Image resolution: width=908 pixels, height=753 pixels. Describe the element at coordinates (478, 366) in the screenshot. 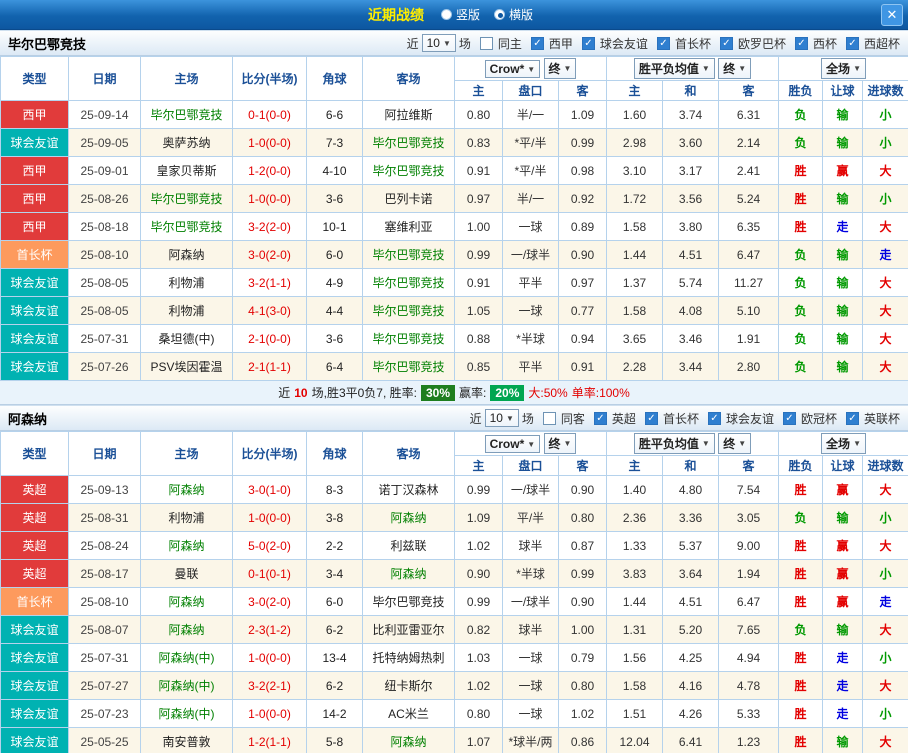

I see `ah-home-odds: 0.85` at that location.